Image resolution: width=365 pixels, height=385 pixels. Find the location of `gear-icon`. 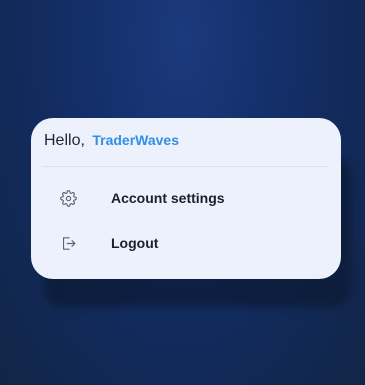

gear-icon is located at coordinates (68, 198).